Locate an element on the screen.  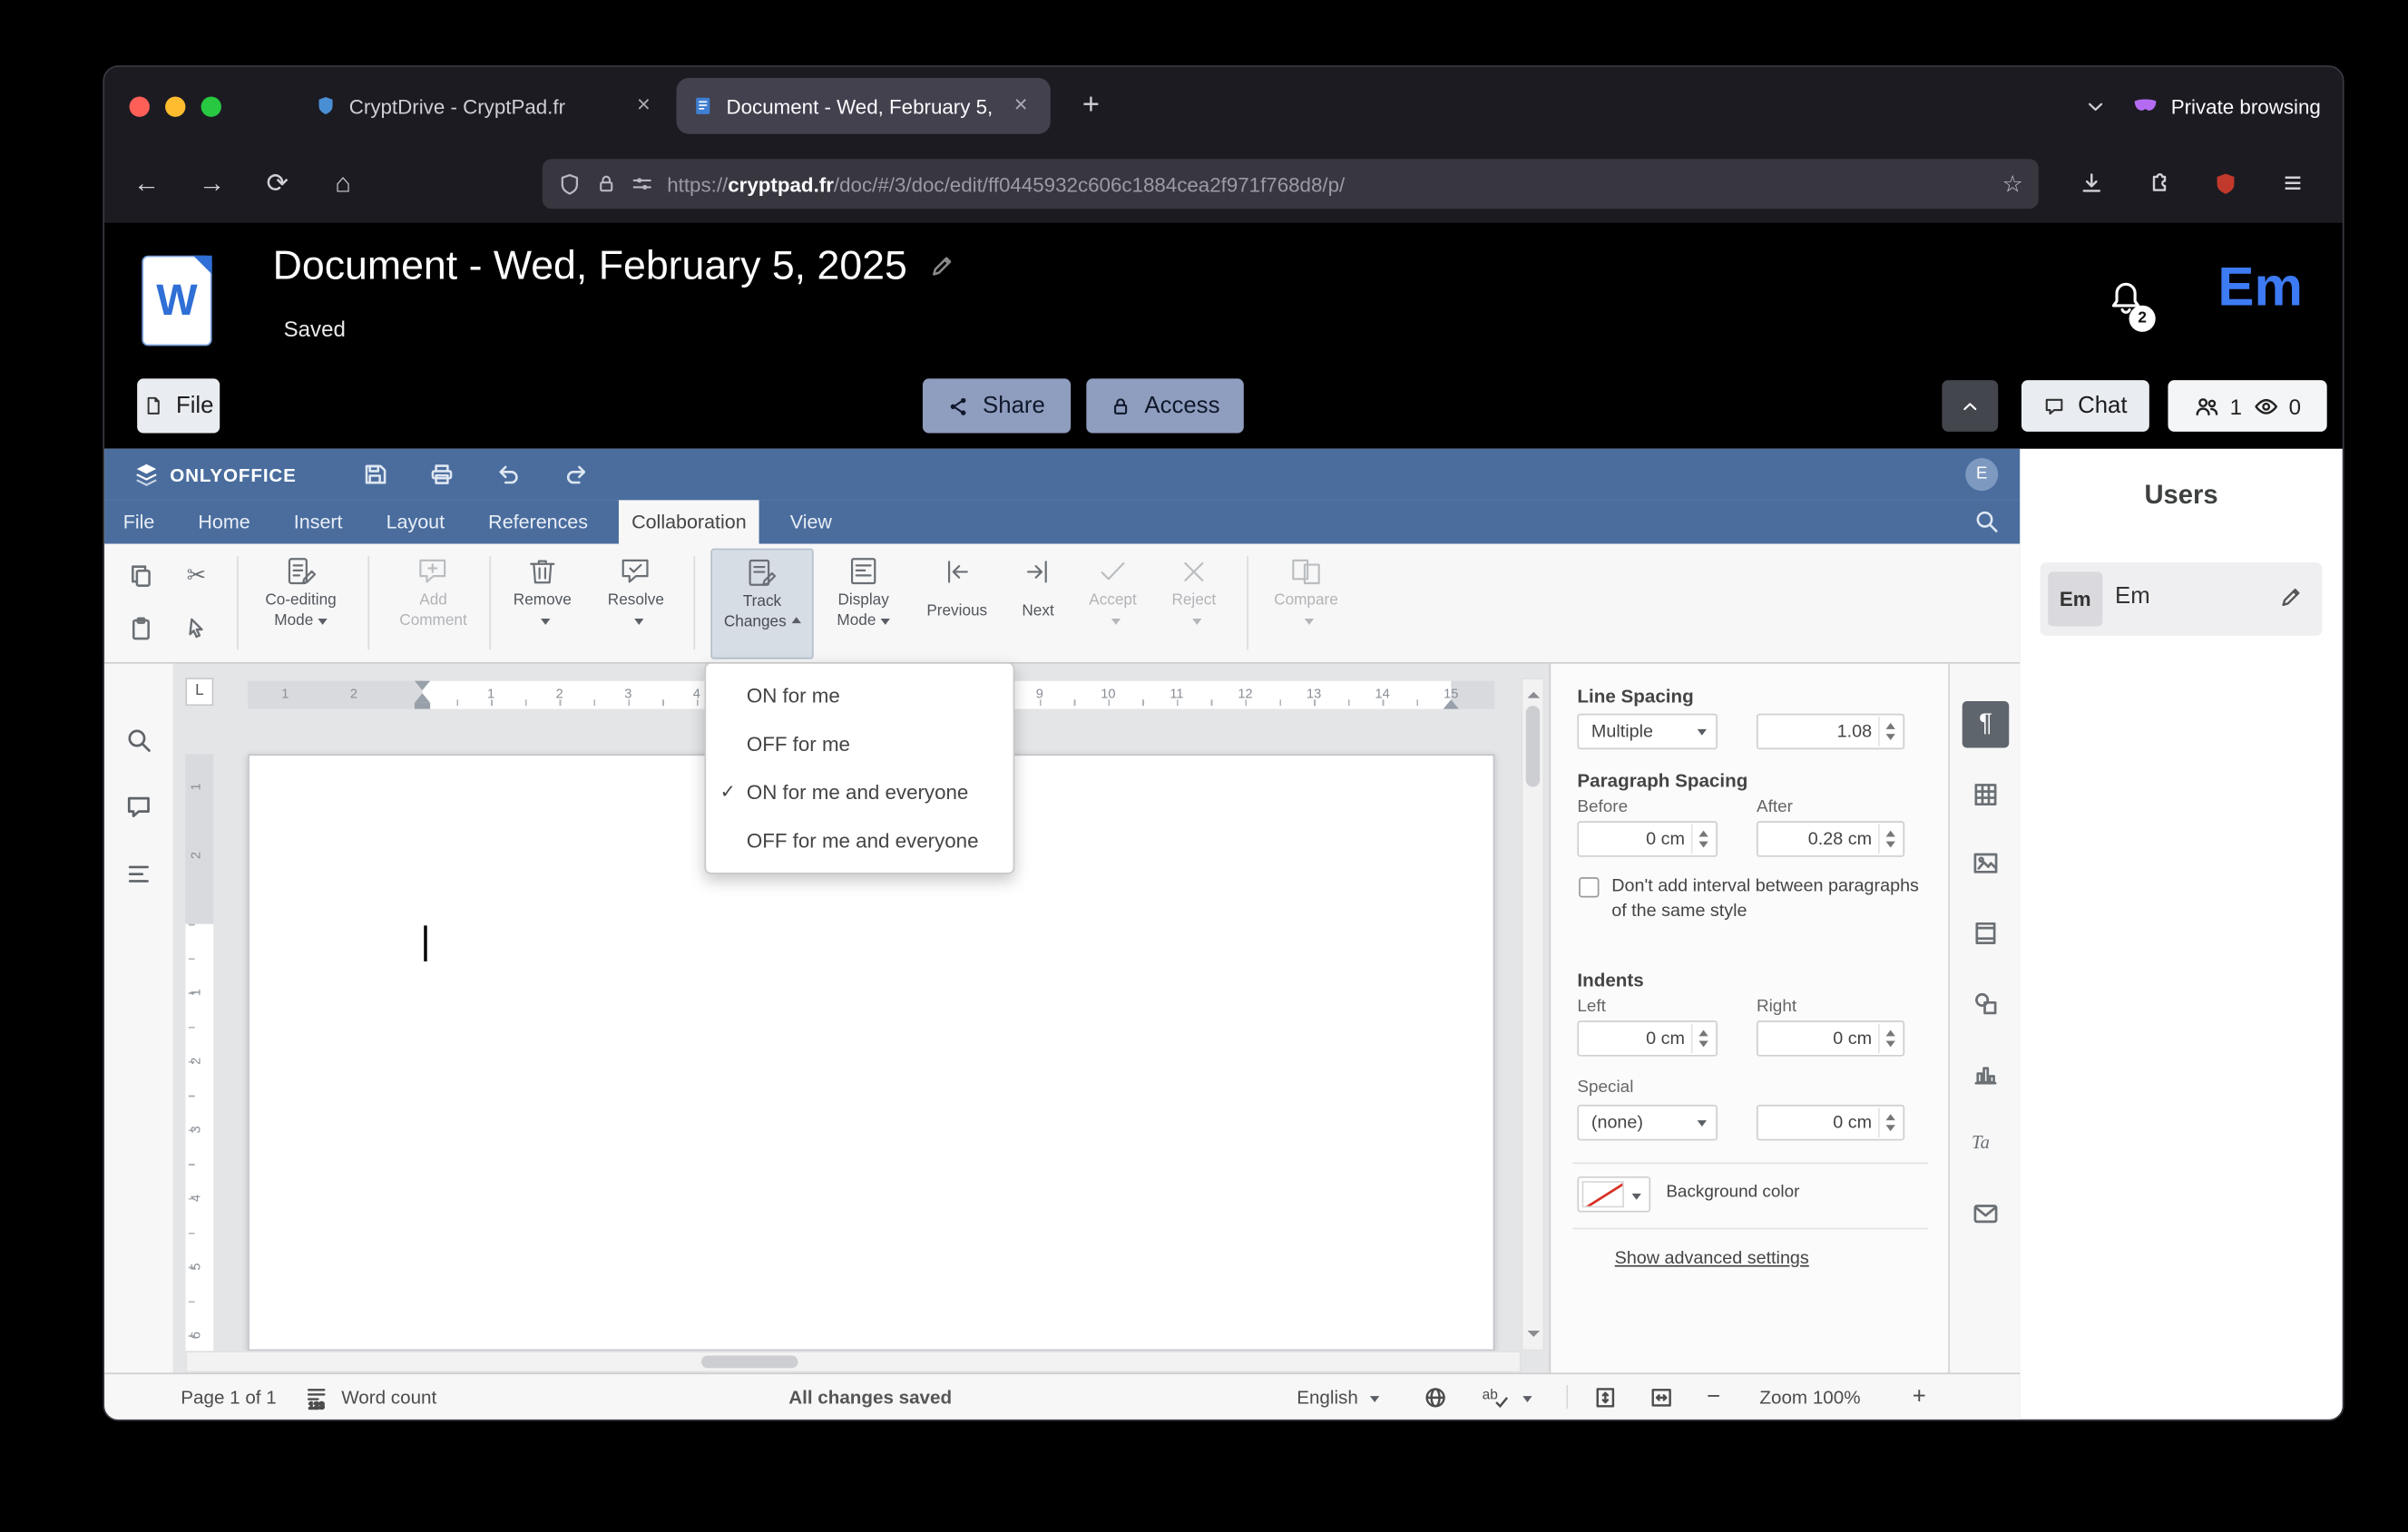
redo-icon is located at coordinates (576, 474).